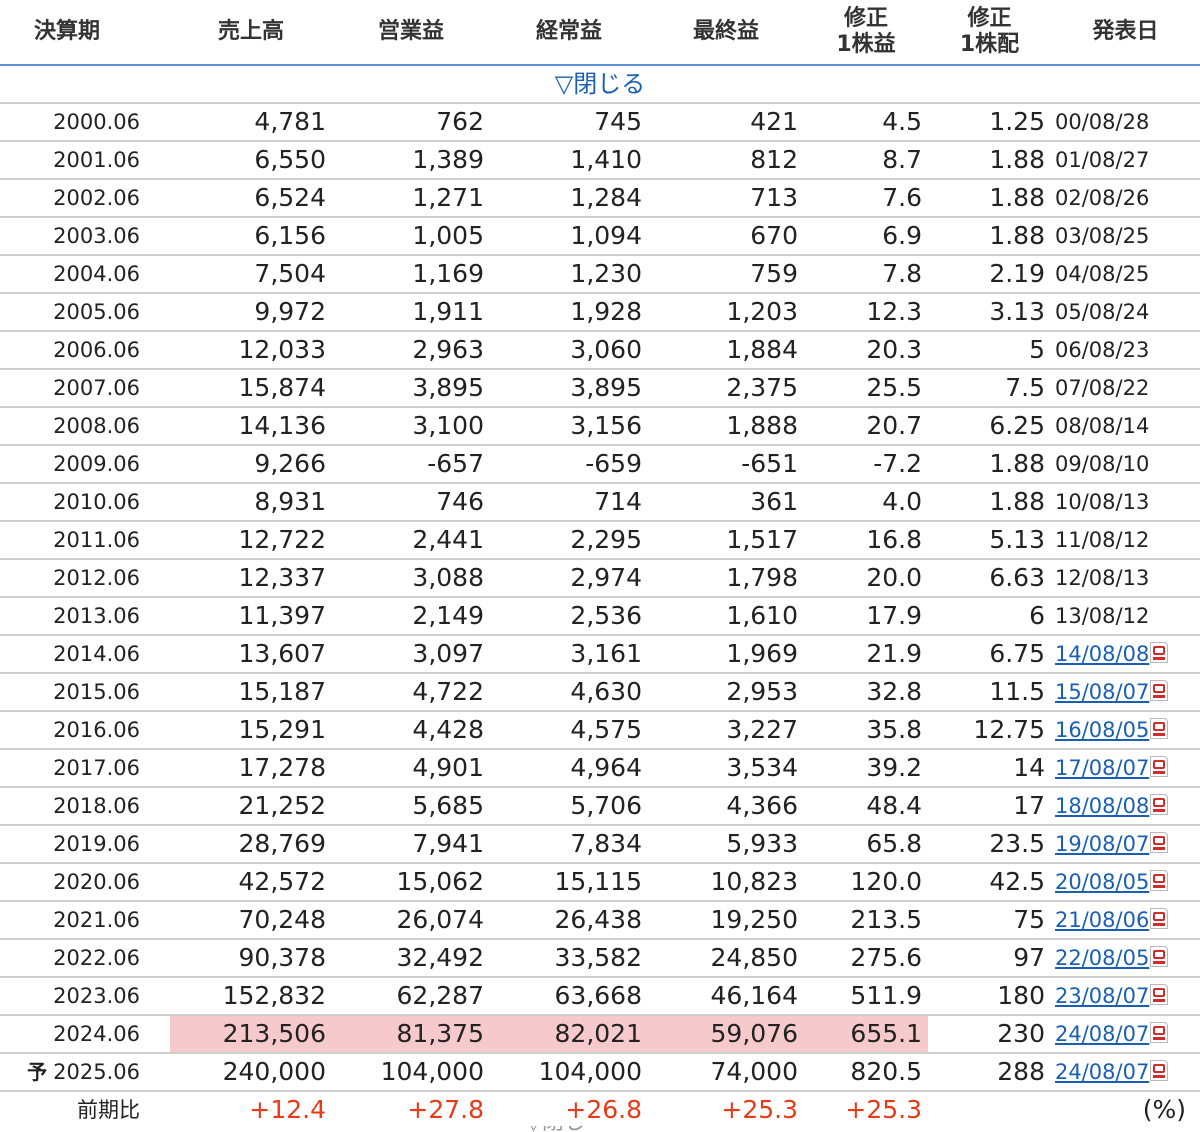  Describe the element at coordinates (1102, 768) in the screenshot. I see `announce-date-link: 17/08/07` at that location.